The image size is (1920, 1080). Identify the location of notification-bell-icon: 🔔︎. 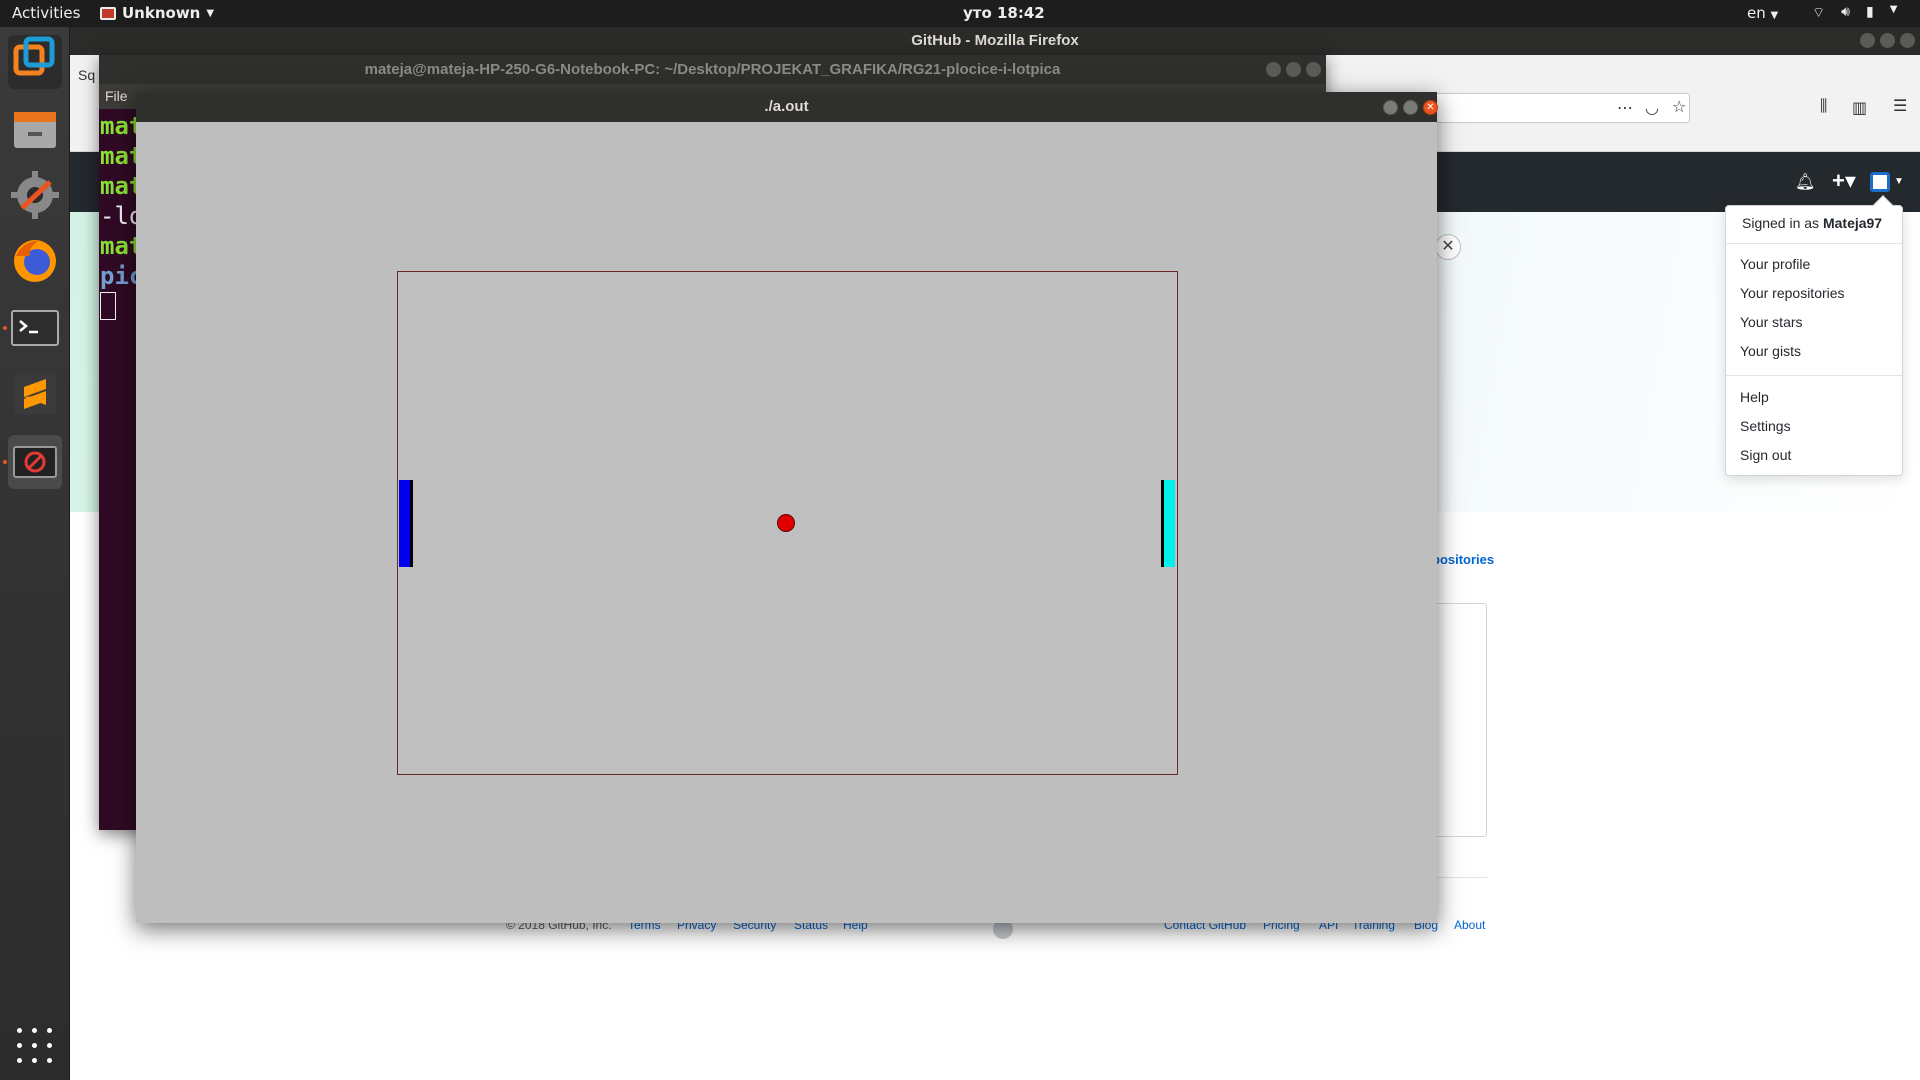
(1805, 182).